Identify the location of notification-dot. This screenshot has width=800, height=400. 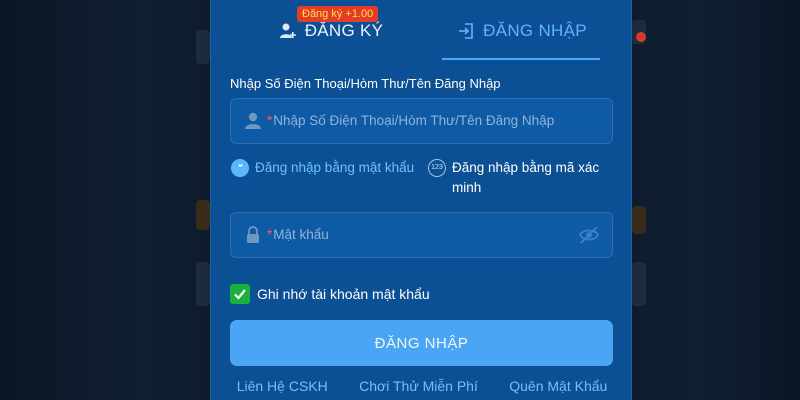
(641, 37).